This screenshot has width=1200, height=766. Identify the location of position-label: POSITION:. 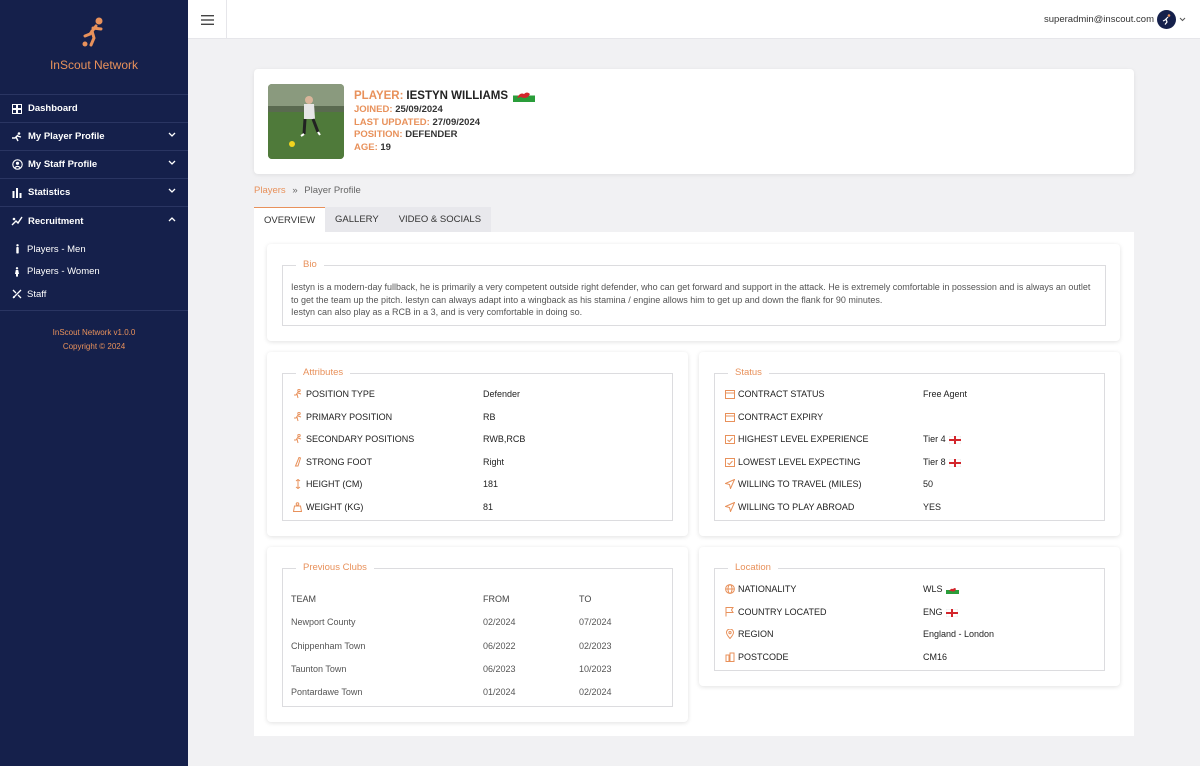
(378, 134).